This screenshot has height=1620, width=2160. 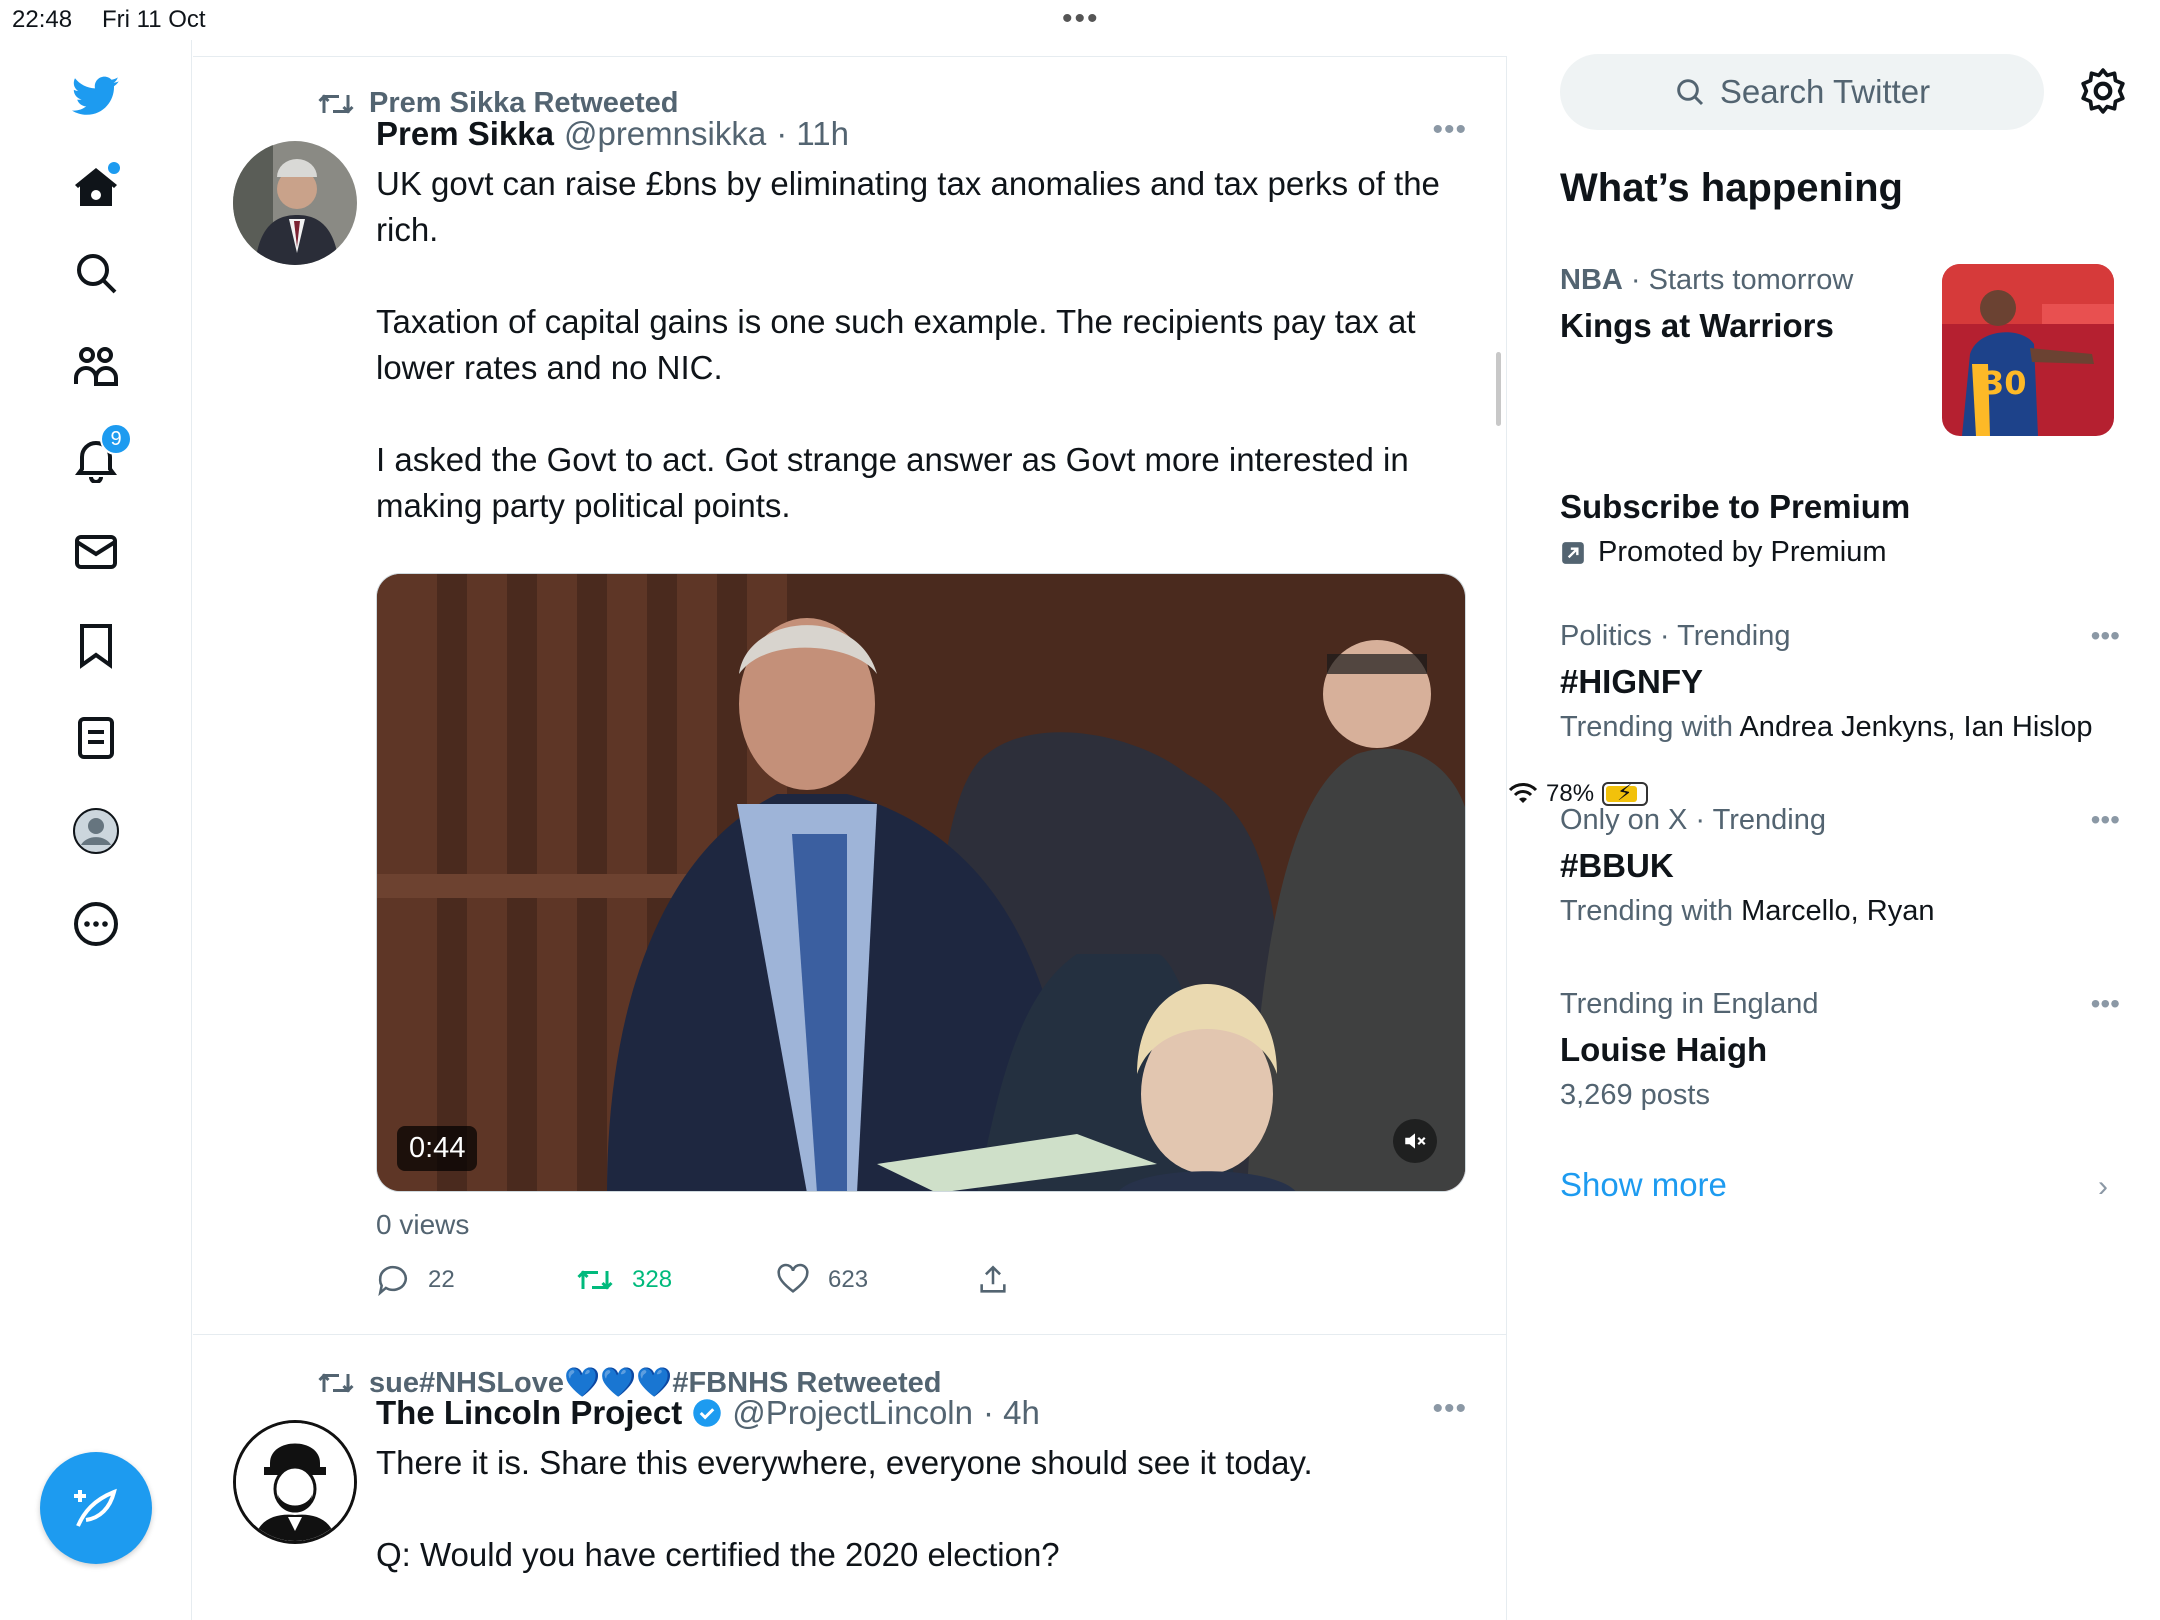 I want to click on author-handle: @ProjectLincoln, so click(x=852, y=1413).